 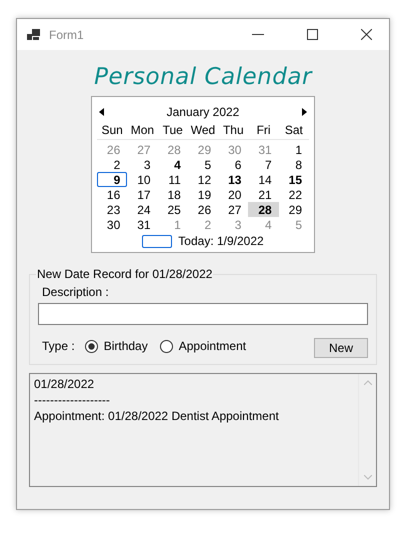 I want to click on weekday-label: Sun, so click(x=112, y=131).